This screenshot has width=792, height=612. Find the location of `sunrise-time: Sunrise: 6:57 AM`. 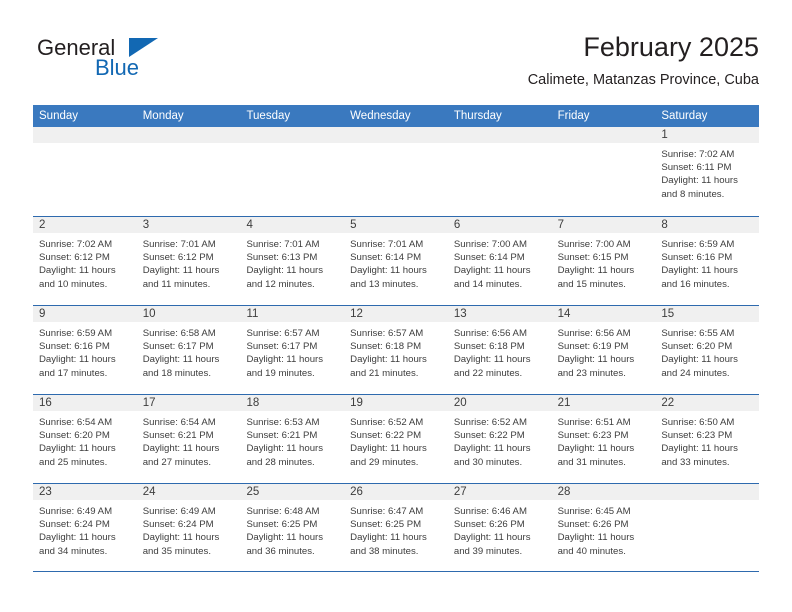

sunrise-time: Sunrise: 6:57 AM is located at coordinates (387, 333).